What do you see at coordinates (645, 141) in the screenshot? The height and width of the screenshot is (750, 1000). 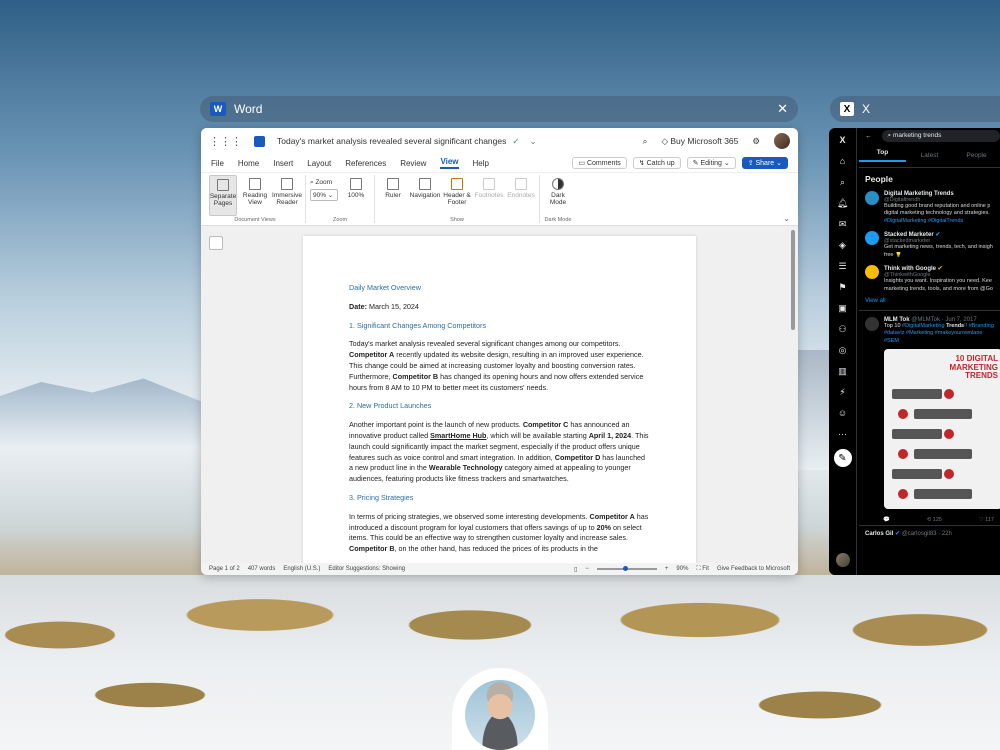 I see `search-icon: ⌕` at bounding box center [645, 141].